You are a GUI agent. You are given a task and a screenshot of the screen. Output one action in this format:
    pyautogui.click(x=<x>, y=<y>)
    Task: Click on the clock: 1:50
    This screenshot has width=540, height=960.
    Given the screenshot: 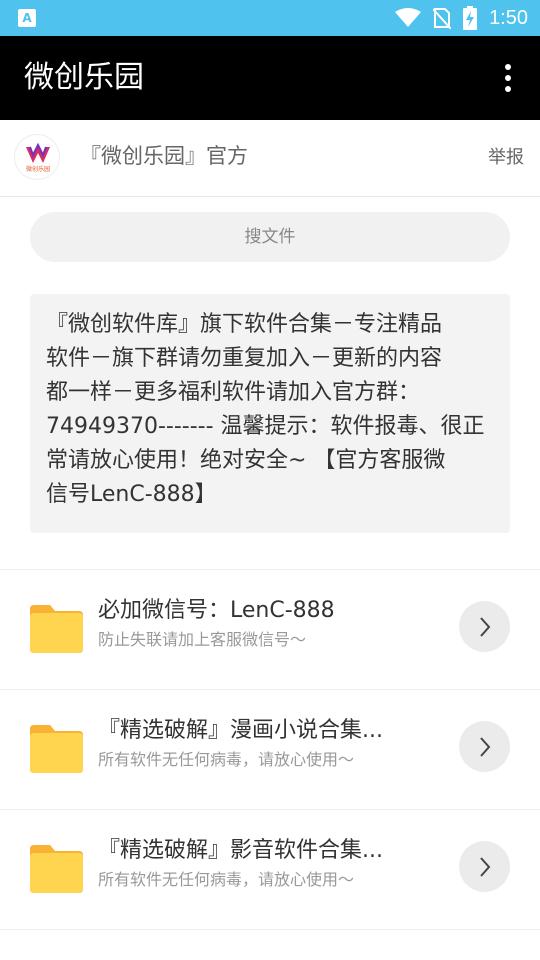 What is the action you would take?
    pyautogui.click(x=508, y=17)
    